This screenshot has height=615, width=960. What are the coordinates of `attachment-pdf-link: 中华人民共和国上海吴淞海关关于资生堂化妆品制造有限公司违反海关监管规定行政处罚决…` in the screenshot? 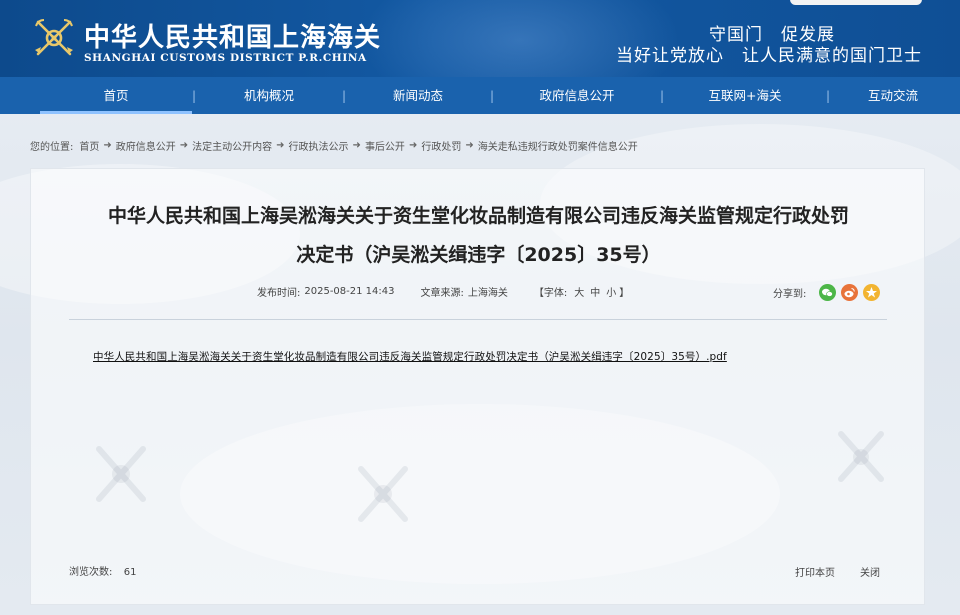 It's located at (410, 356).